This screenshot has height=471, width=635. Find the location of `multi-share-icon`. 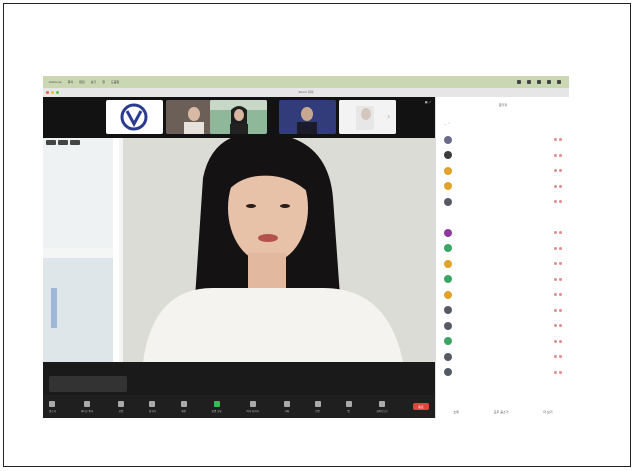

multi-share-icon is located at coordinates (252, 403).